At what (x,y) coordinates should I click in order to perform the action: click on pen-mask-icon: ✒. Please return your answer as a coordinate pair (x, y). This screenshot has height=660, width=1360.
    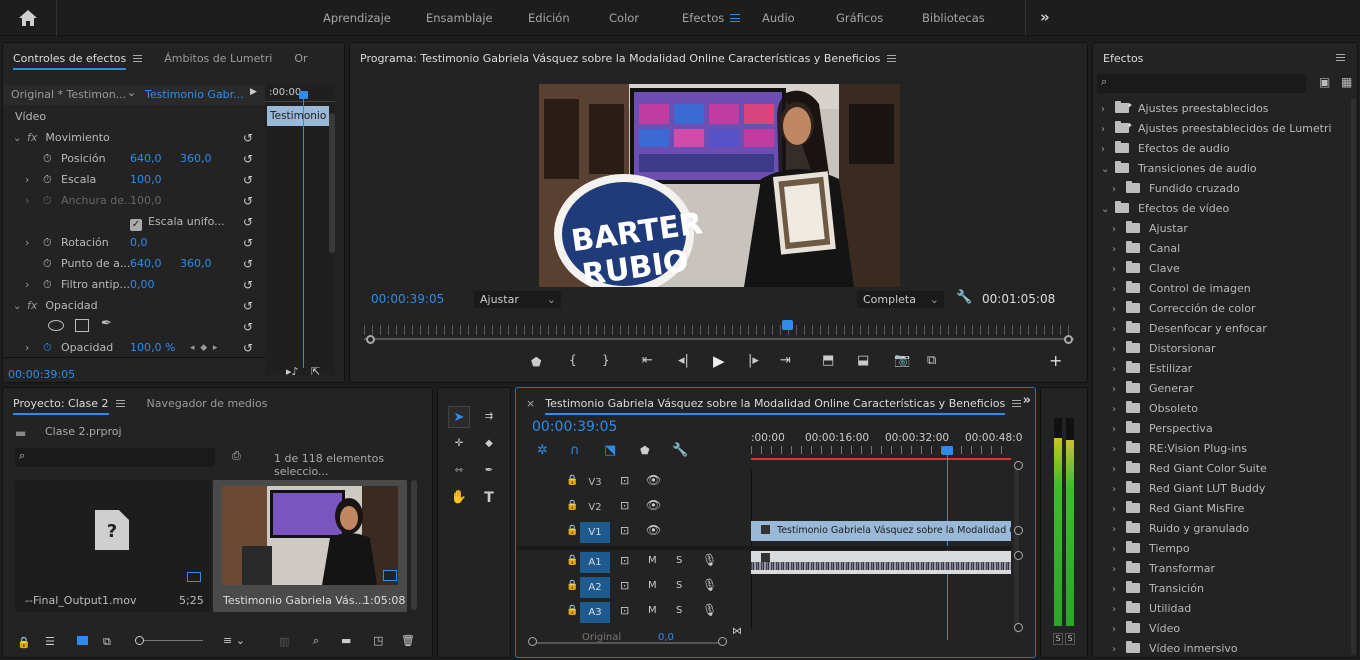
    Looking at the image, I should click on (106, 323).